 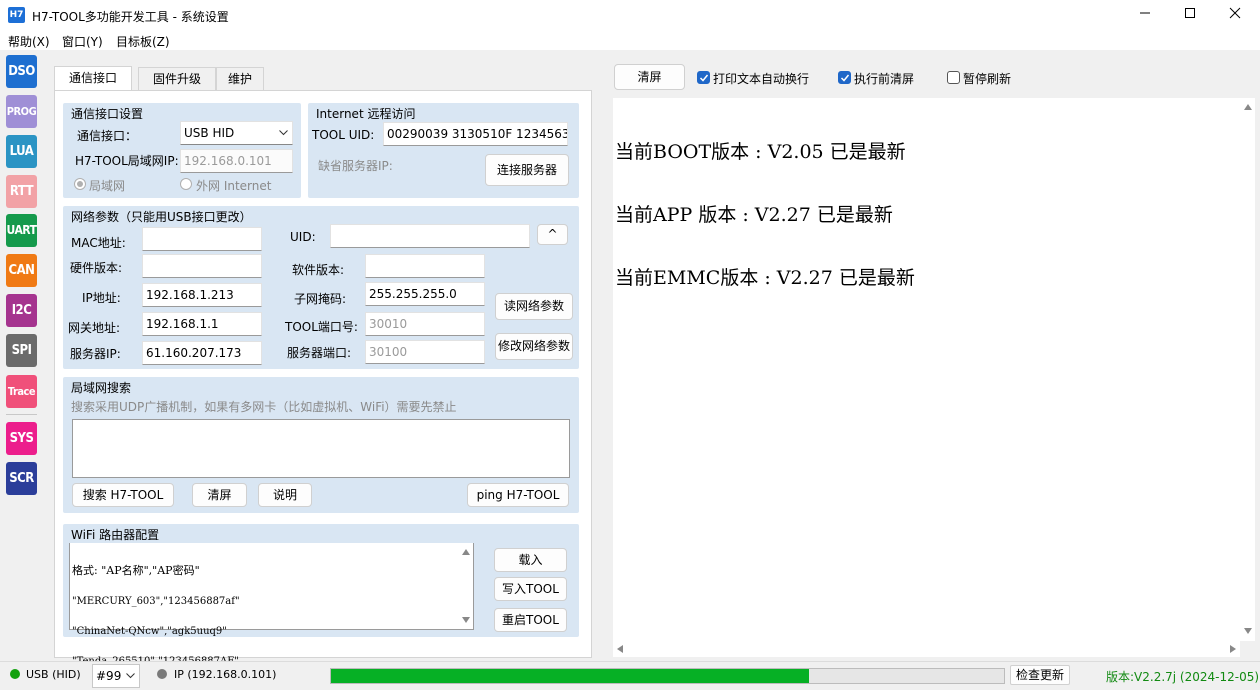 I want to click on wifi-line: 格式: "AP名称","AP密码", so click(x=136, y=570).